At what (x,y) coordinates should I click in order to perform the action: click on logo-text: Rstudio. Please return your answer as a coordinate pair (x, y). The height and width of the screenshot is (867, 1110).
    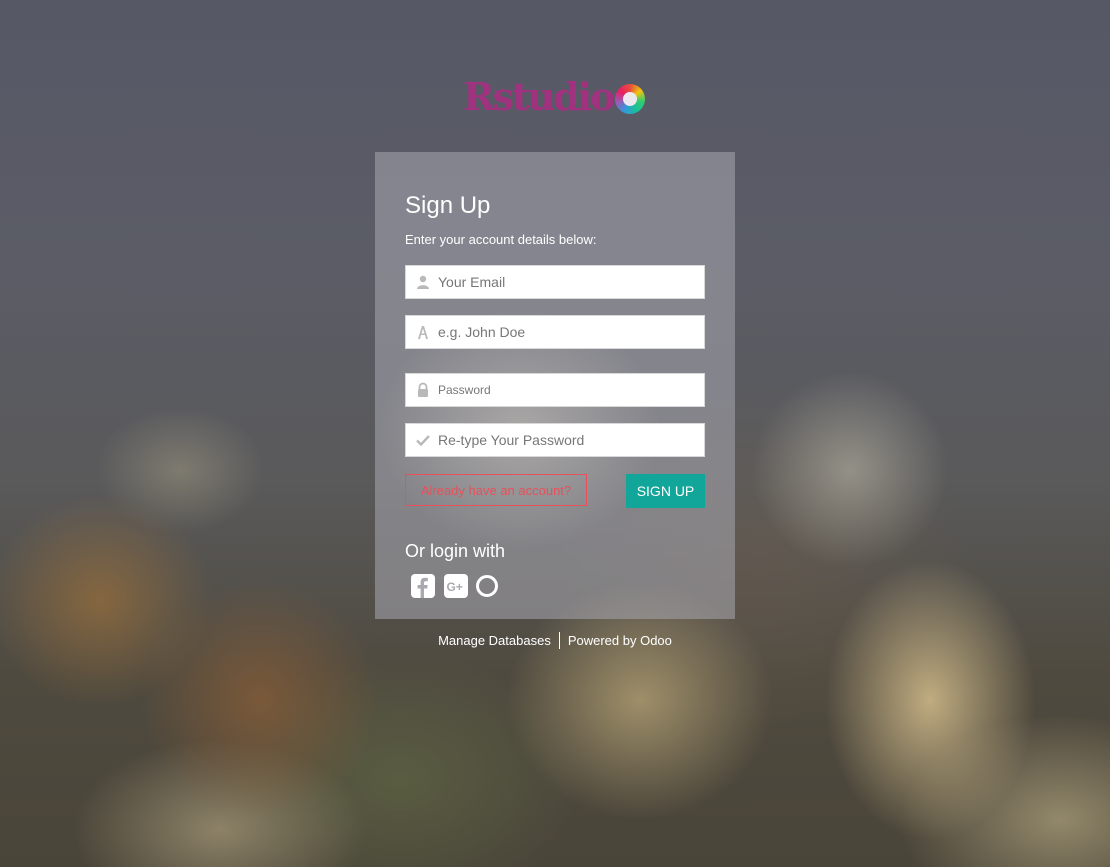
    Looking at the image, I should click on (539, 96).